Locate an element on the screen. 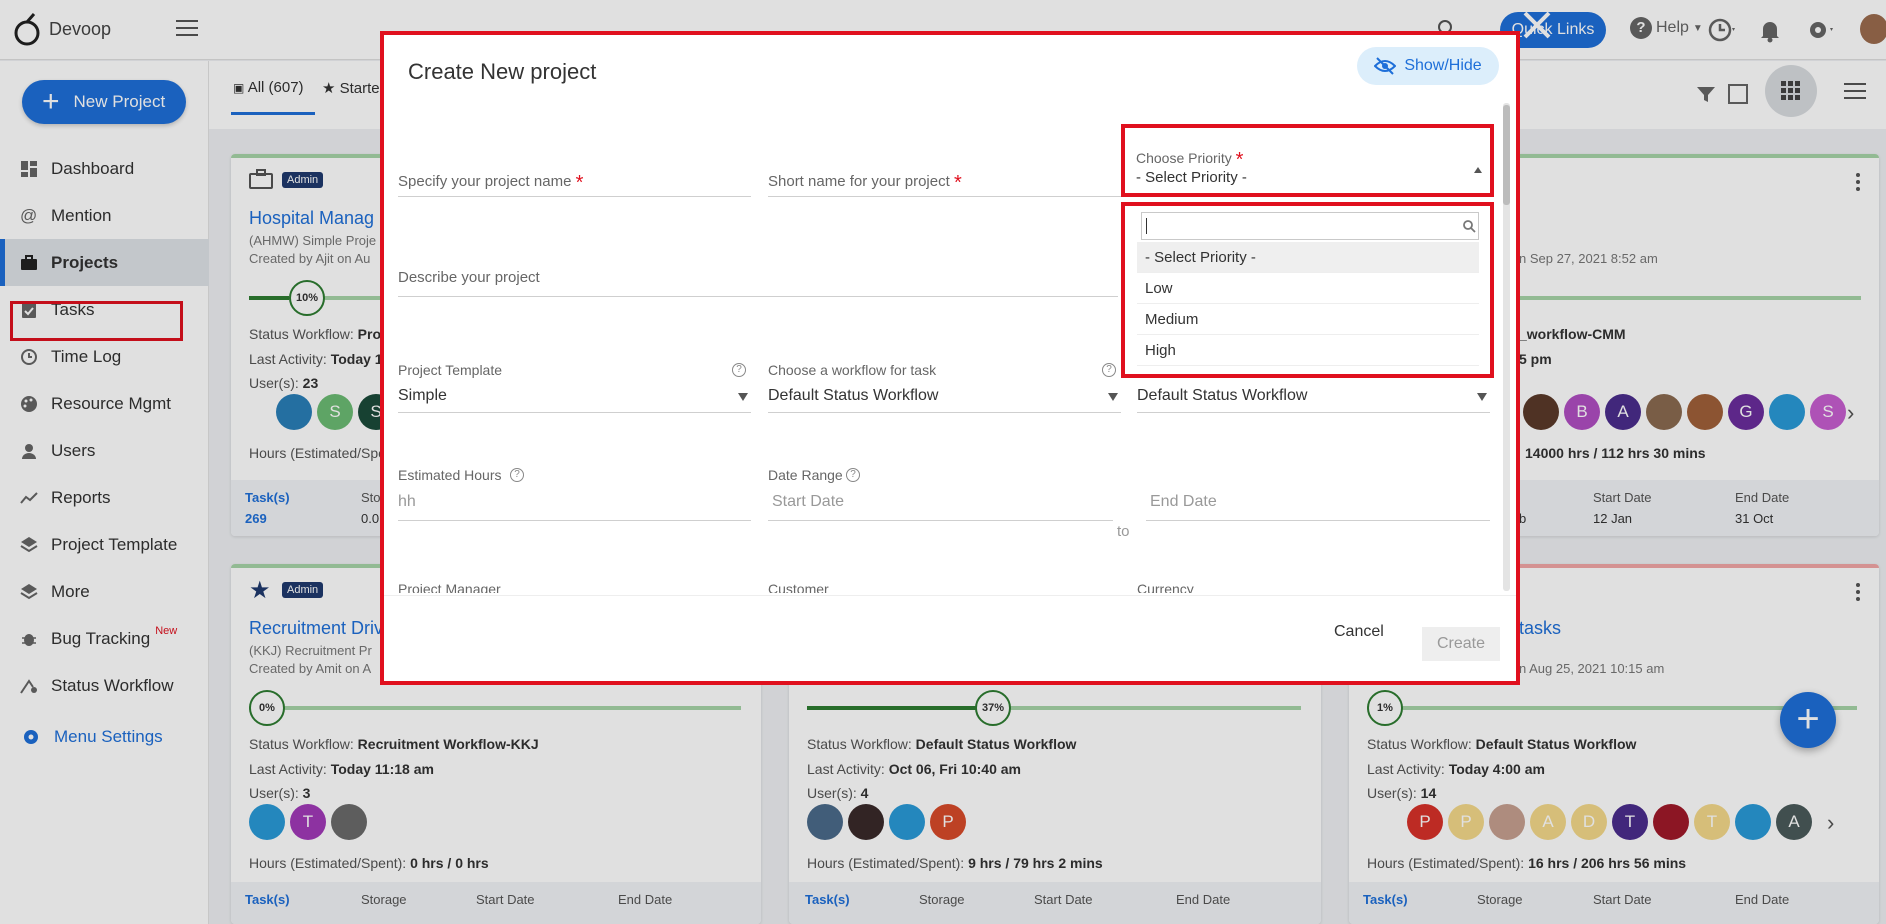 The height and width of the screenshot is (924, 1886). search-icon is located at coordinates (1469, 226).